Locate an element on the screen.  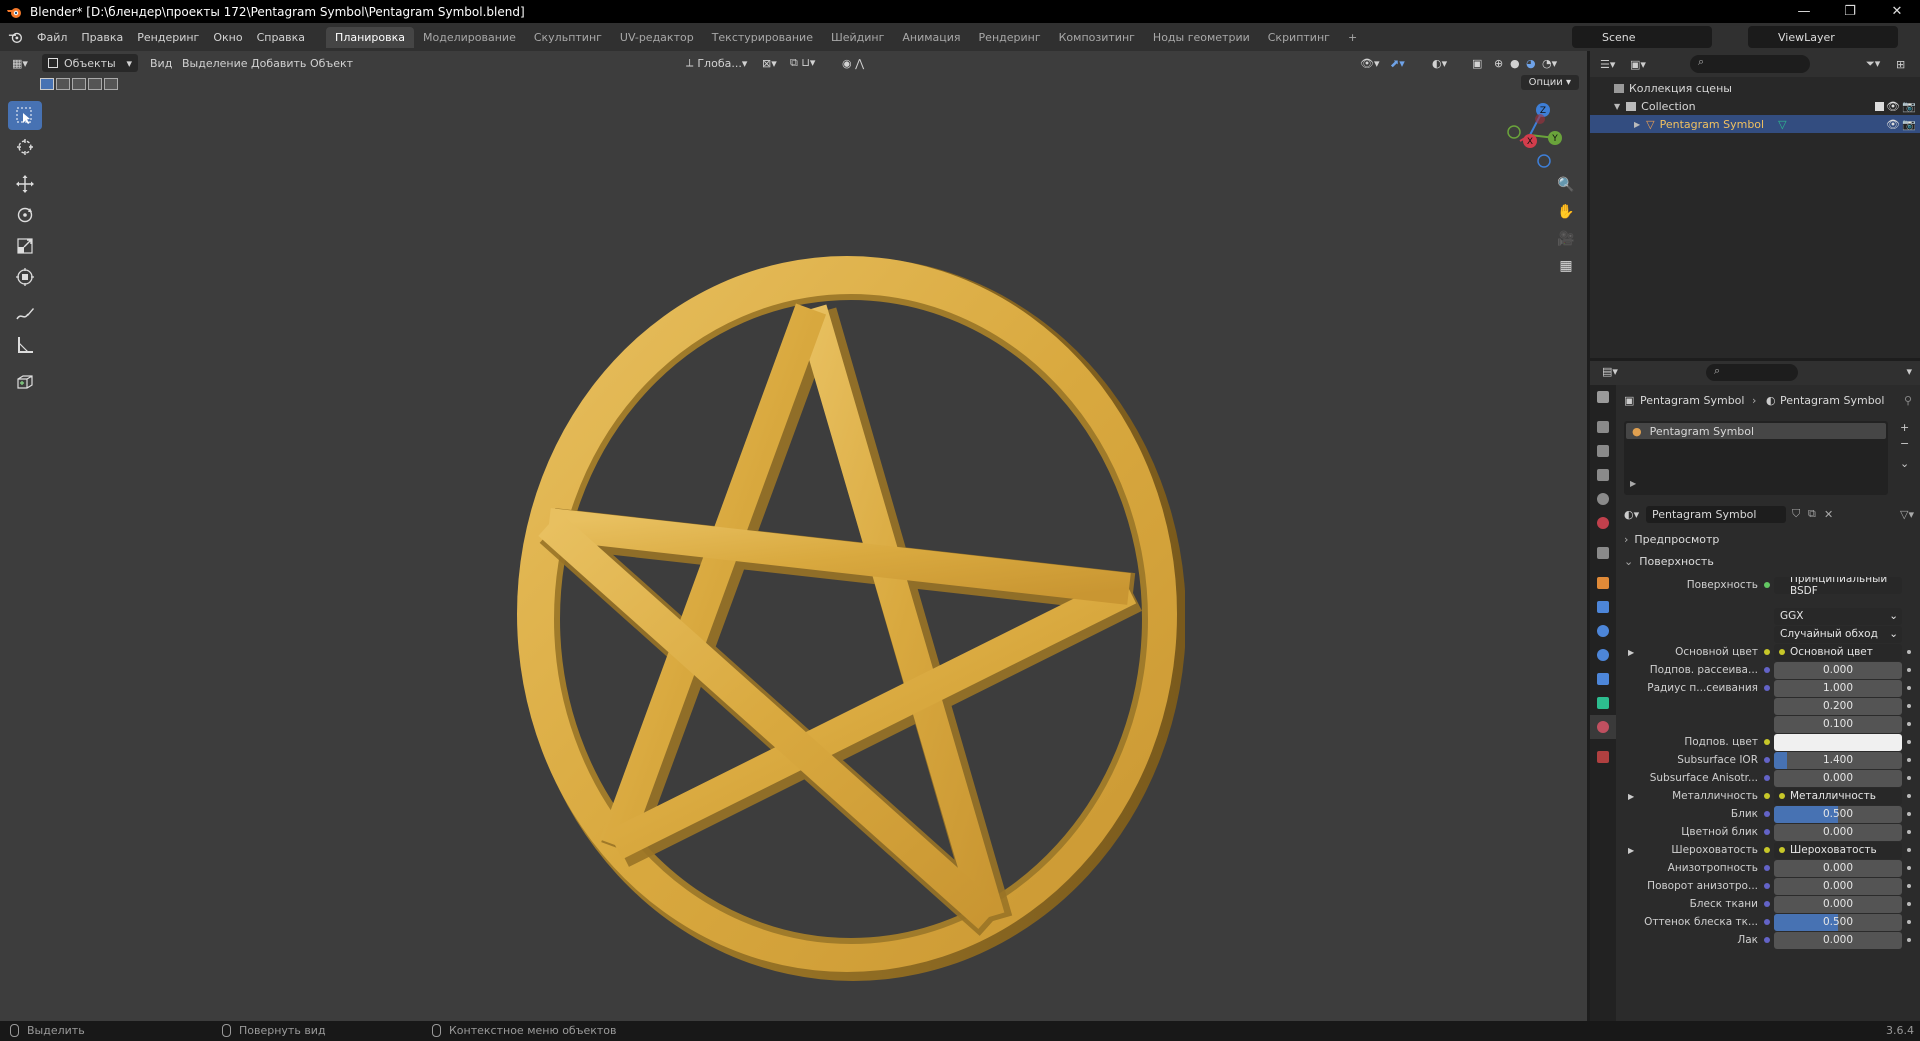
navigation-gizmo: Z Y X is located at coordinates (1535, 134).